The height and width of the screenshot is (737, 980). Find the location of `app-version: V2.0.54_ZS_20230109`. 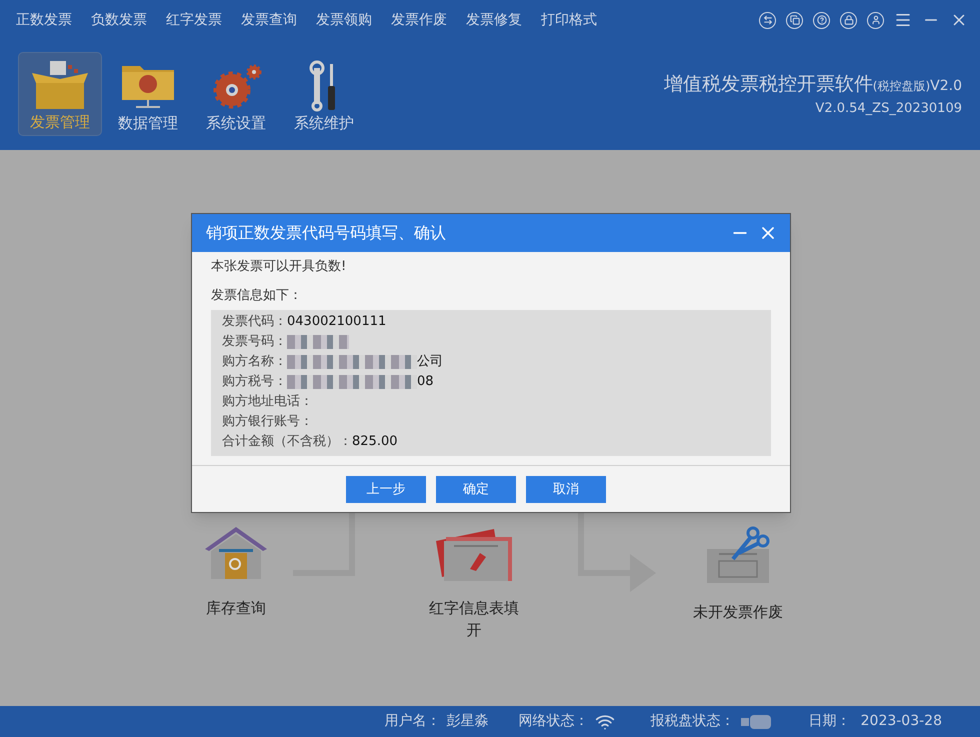

app-version: V2.0.54_ZS_20230109 is located at coordinates (888, 109).